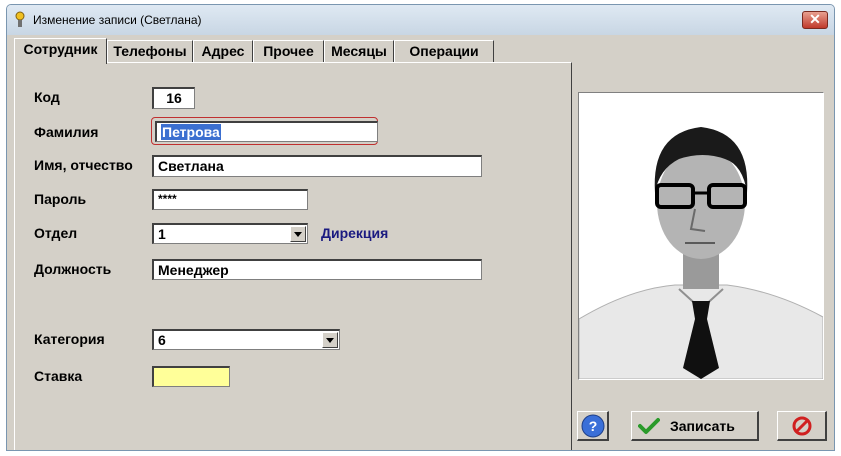  Describe the element at coordinates (73, 269) in the screenshot. I see `position-label: Должность` at that location.